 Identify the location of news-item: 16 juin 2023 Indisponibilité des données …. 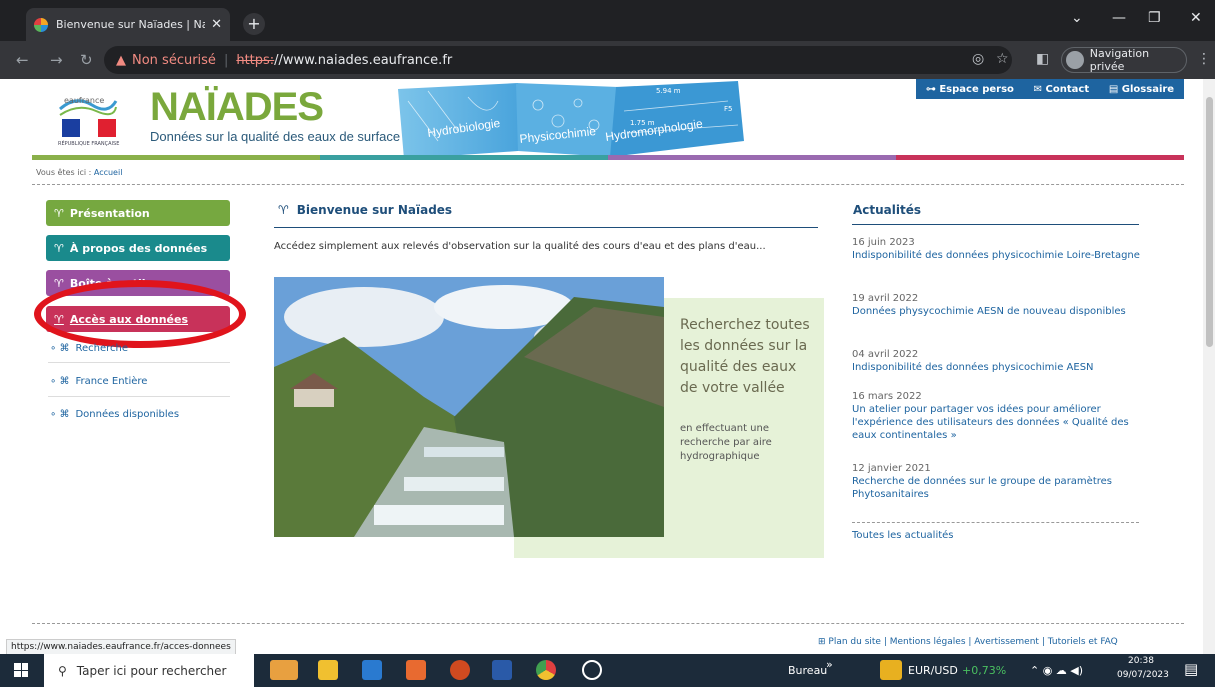
(997, 249).